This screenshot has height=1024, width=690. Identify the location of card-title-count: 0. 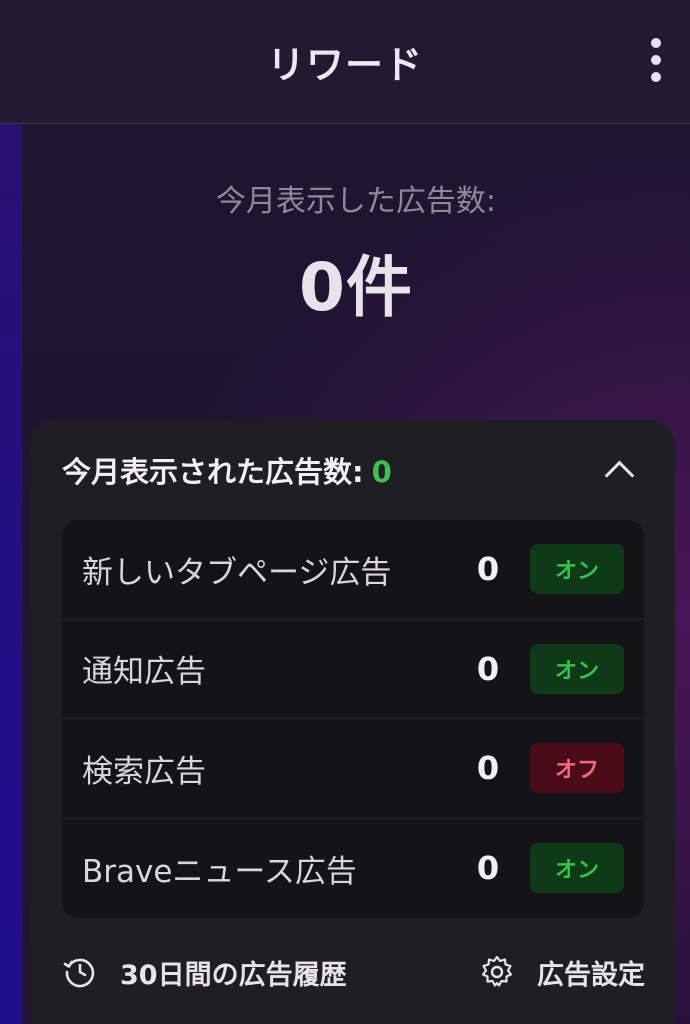
(381, 472).